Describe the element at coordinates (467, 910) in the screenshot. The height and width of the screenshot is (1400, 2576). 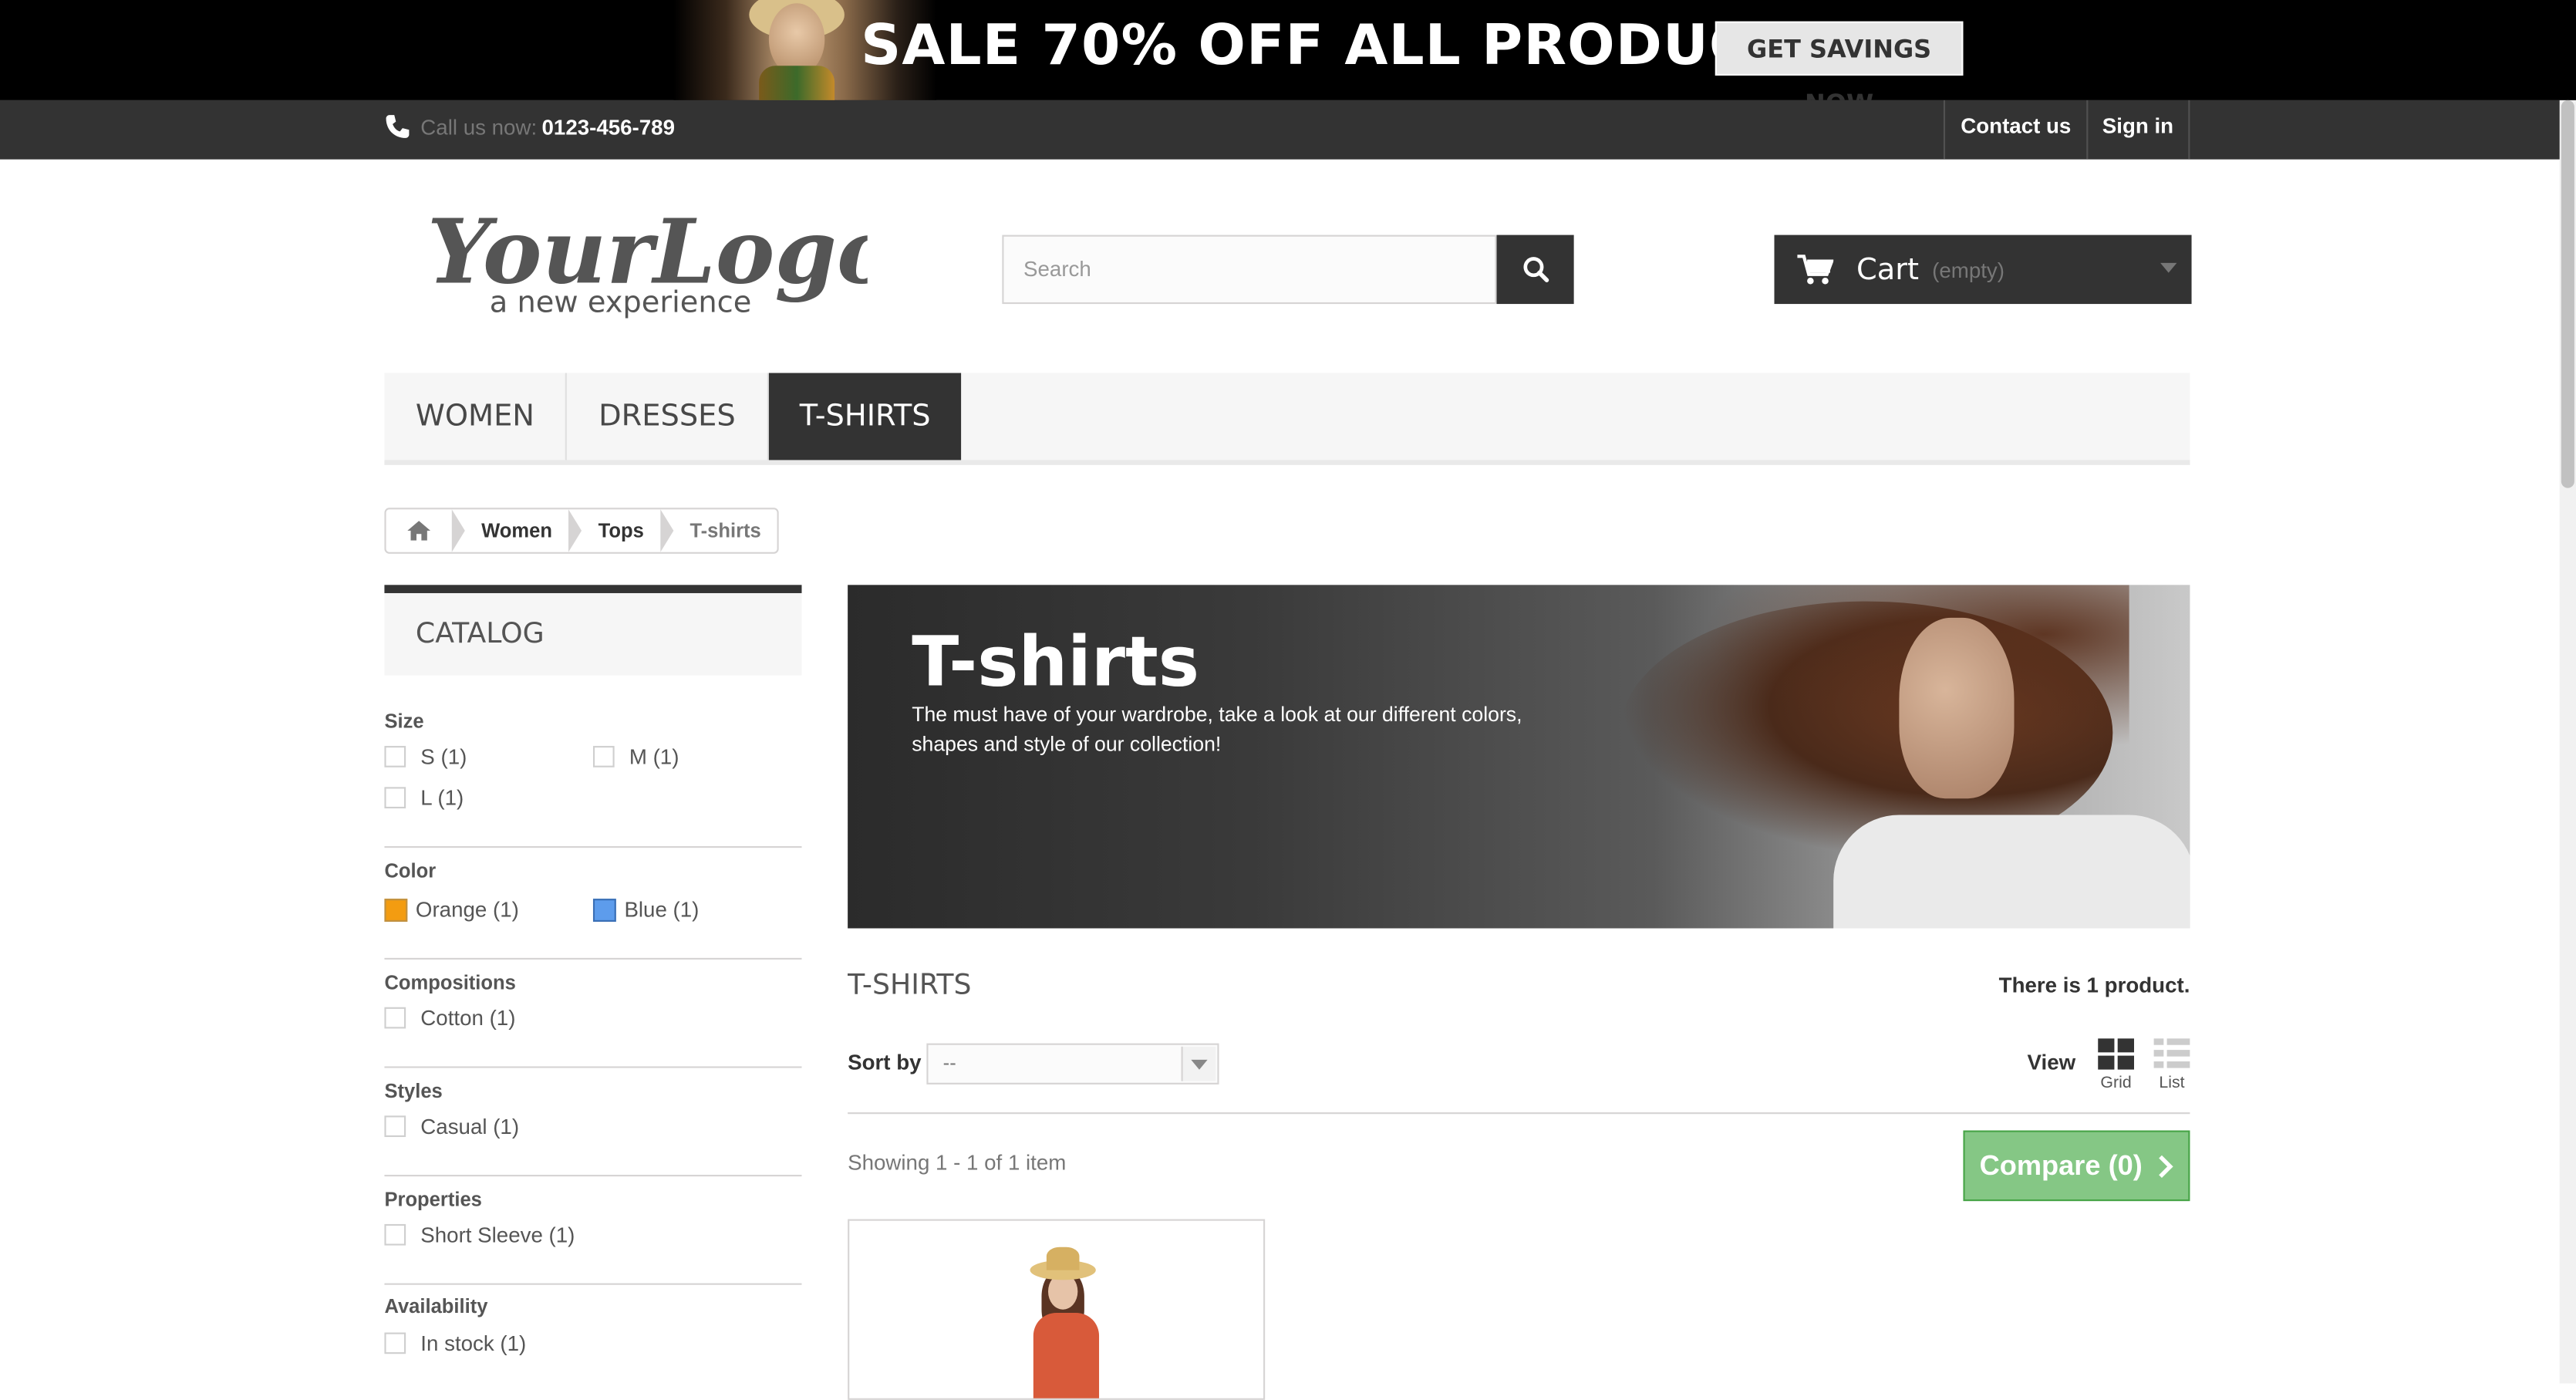
I see `color-orange-label: Orange (1)` at that location.